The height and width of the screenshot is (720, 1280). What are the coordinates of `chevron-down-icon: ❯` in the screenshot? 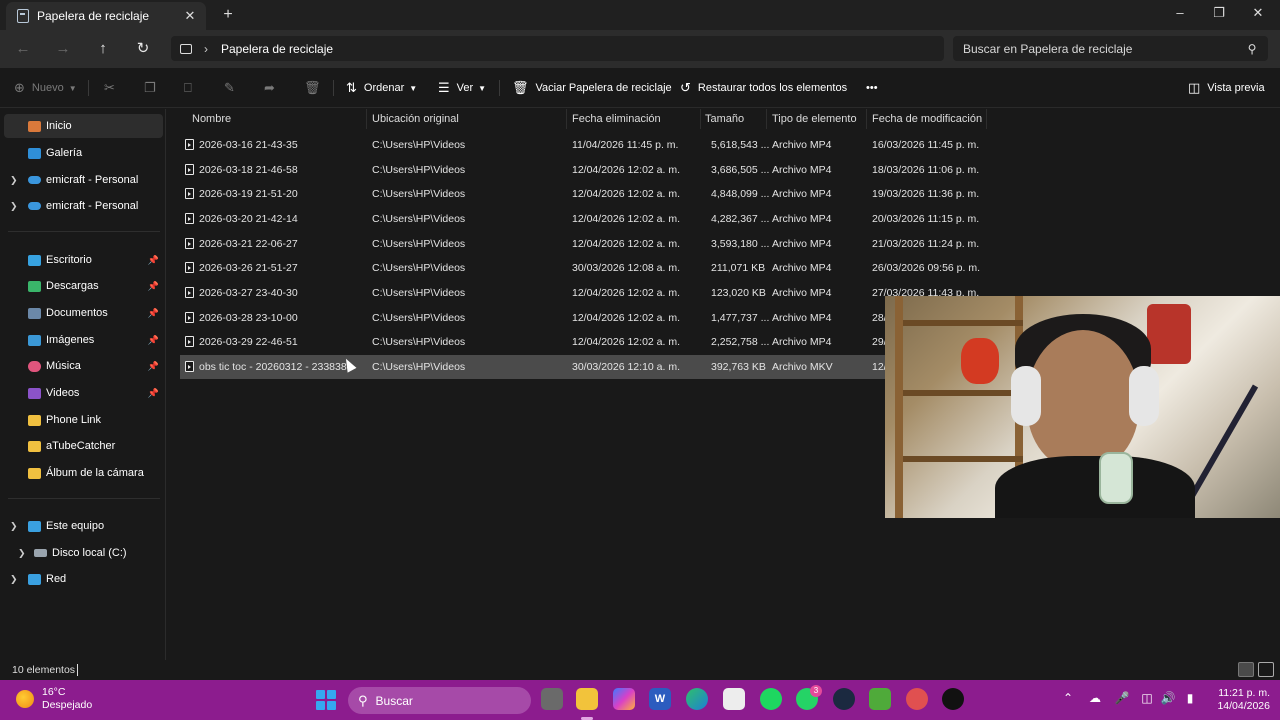 It's located at (15, 526).